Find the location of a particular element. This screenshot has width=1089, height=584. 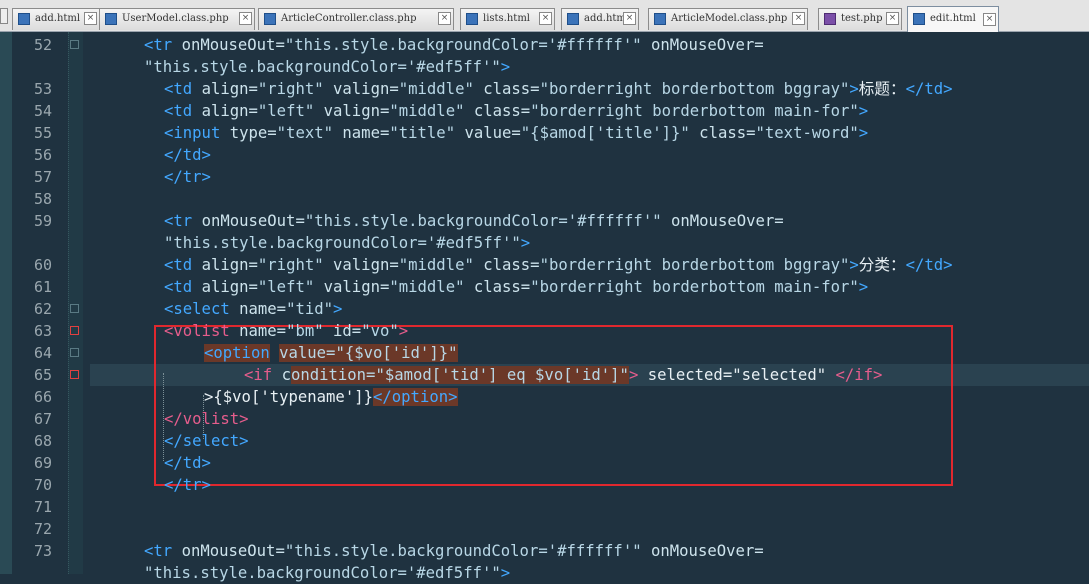

code-token: "vo" is located at coordinates (380, 331).